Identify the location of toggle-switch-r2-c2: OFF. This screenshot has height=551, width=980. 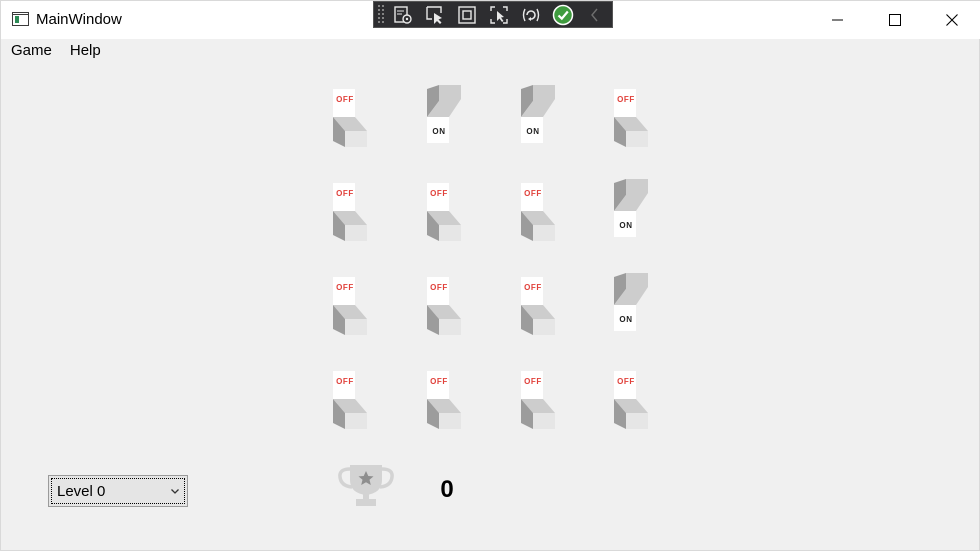
(445, 211).